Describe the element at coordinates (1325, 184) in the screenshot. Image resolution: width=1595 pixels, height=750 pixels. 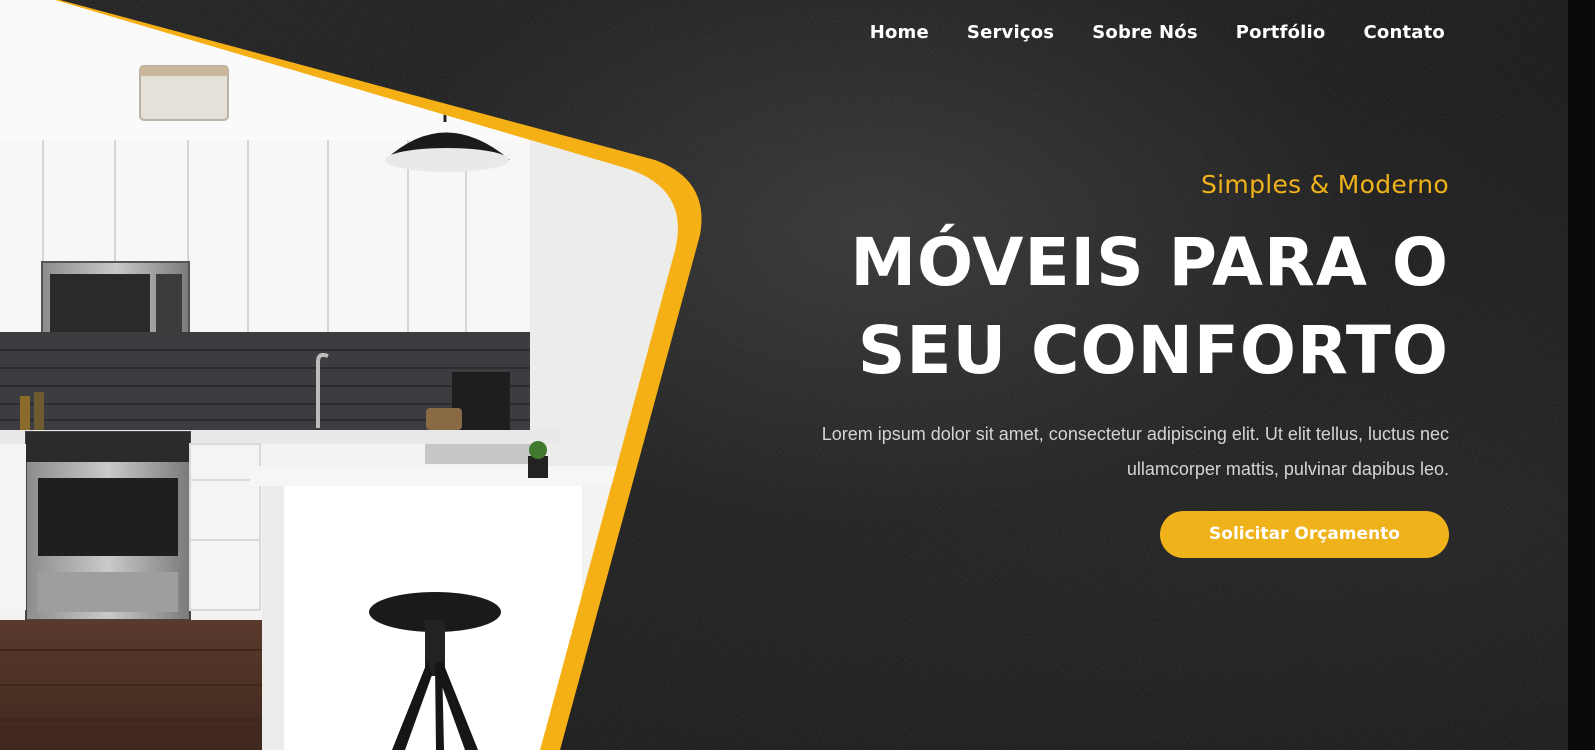
I see `hero-tagline: Simples & Moderno` at that location.